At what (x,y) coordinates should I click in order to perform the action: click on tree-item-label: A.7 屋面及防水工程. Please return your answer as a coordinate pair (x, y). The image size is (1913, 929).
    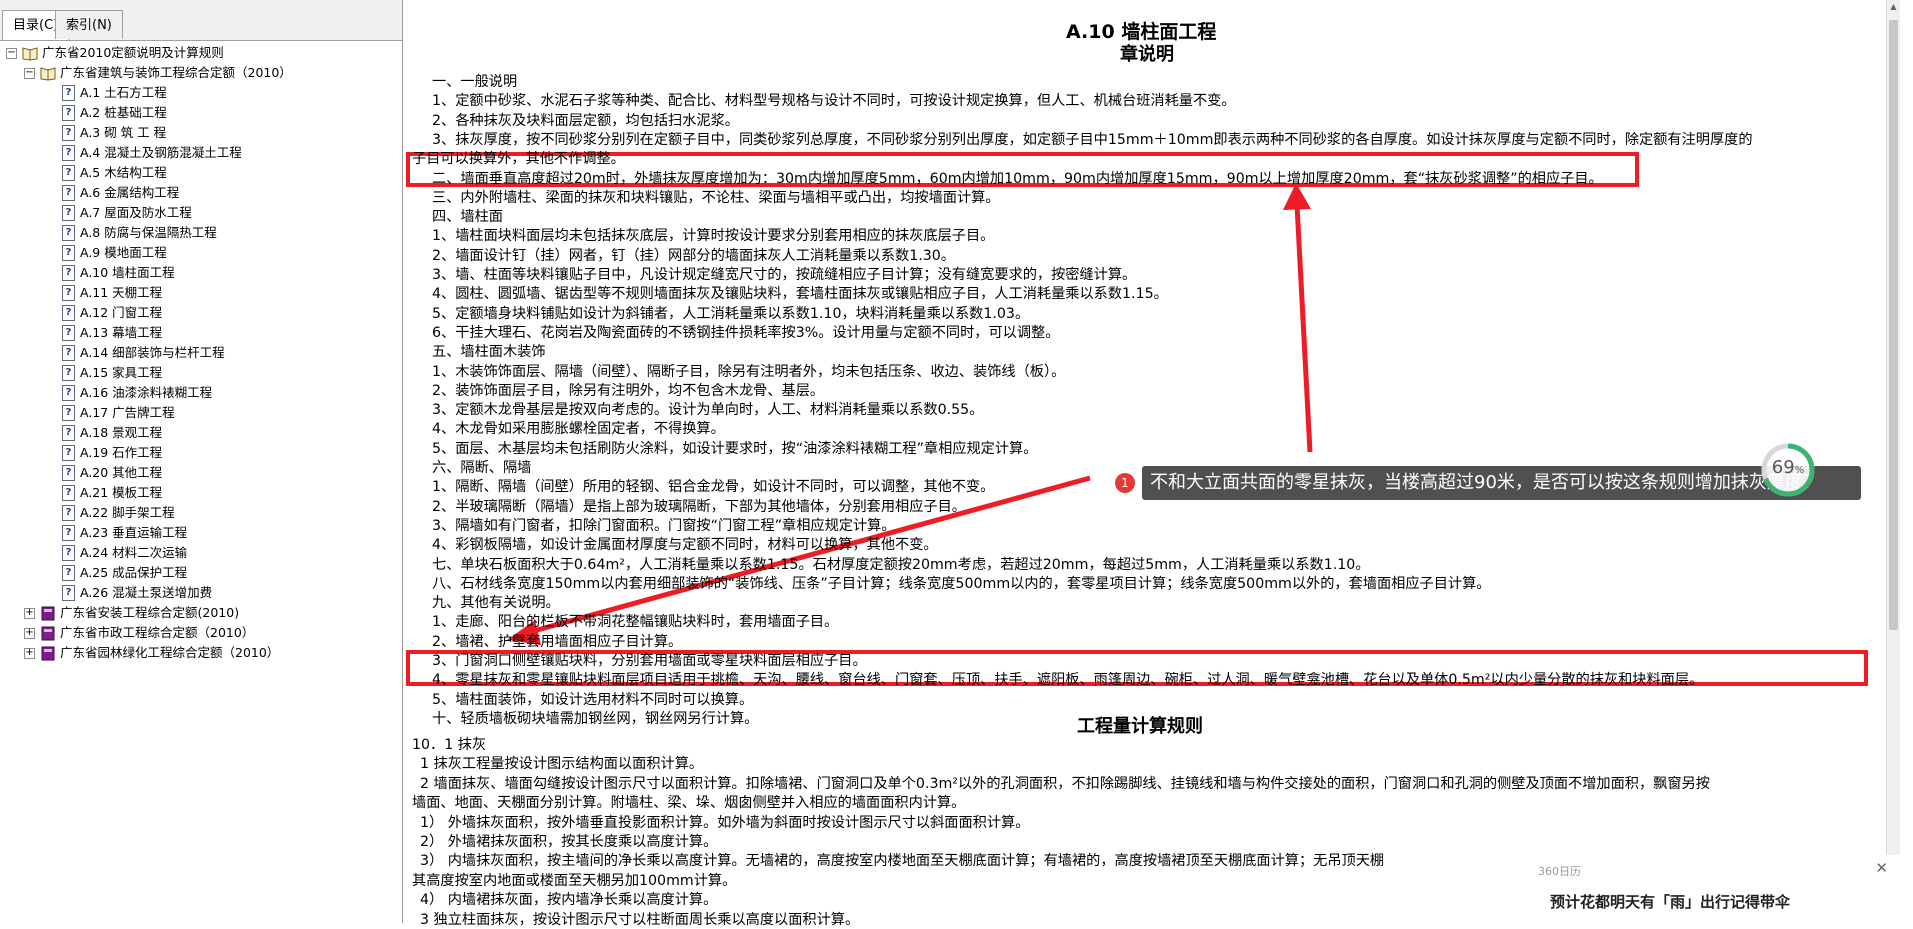
    Looking at the image, I should click on (136, 212).